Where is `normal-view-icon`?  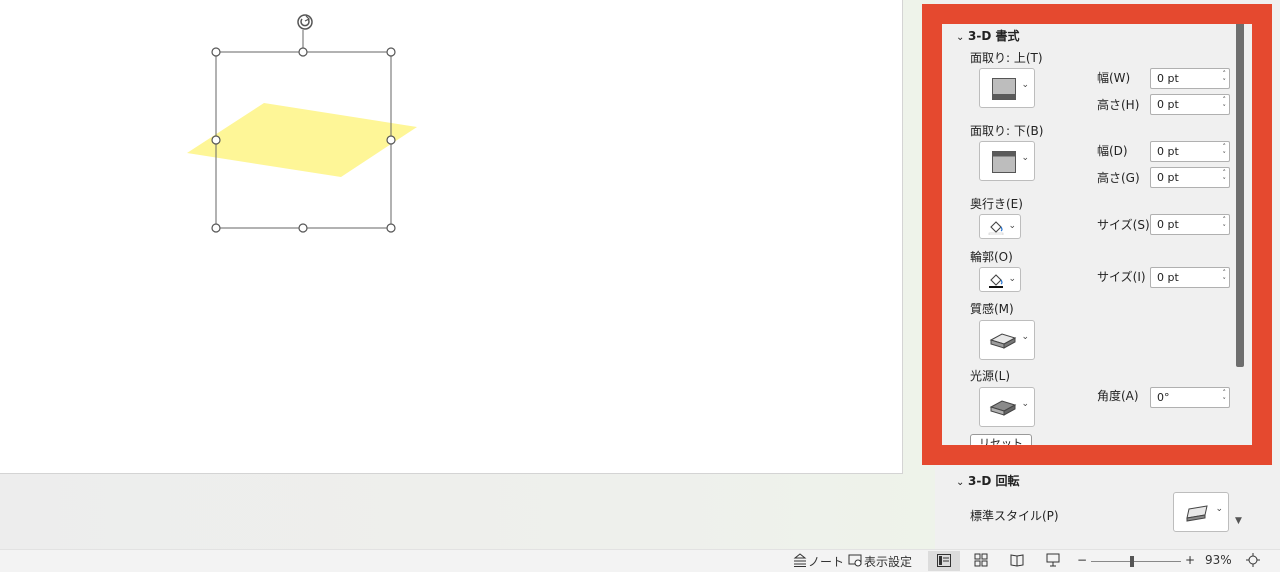 normal-view-icon is located at coordinates (944, 560).